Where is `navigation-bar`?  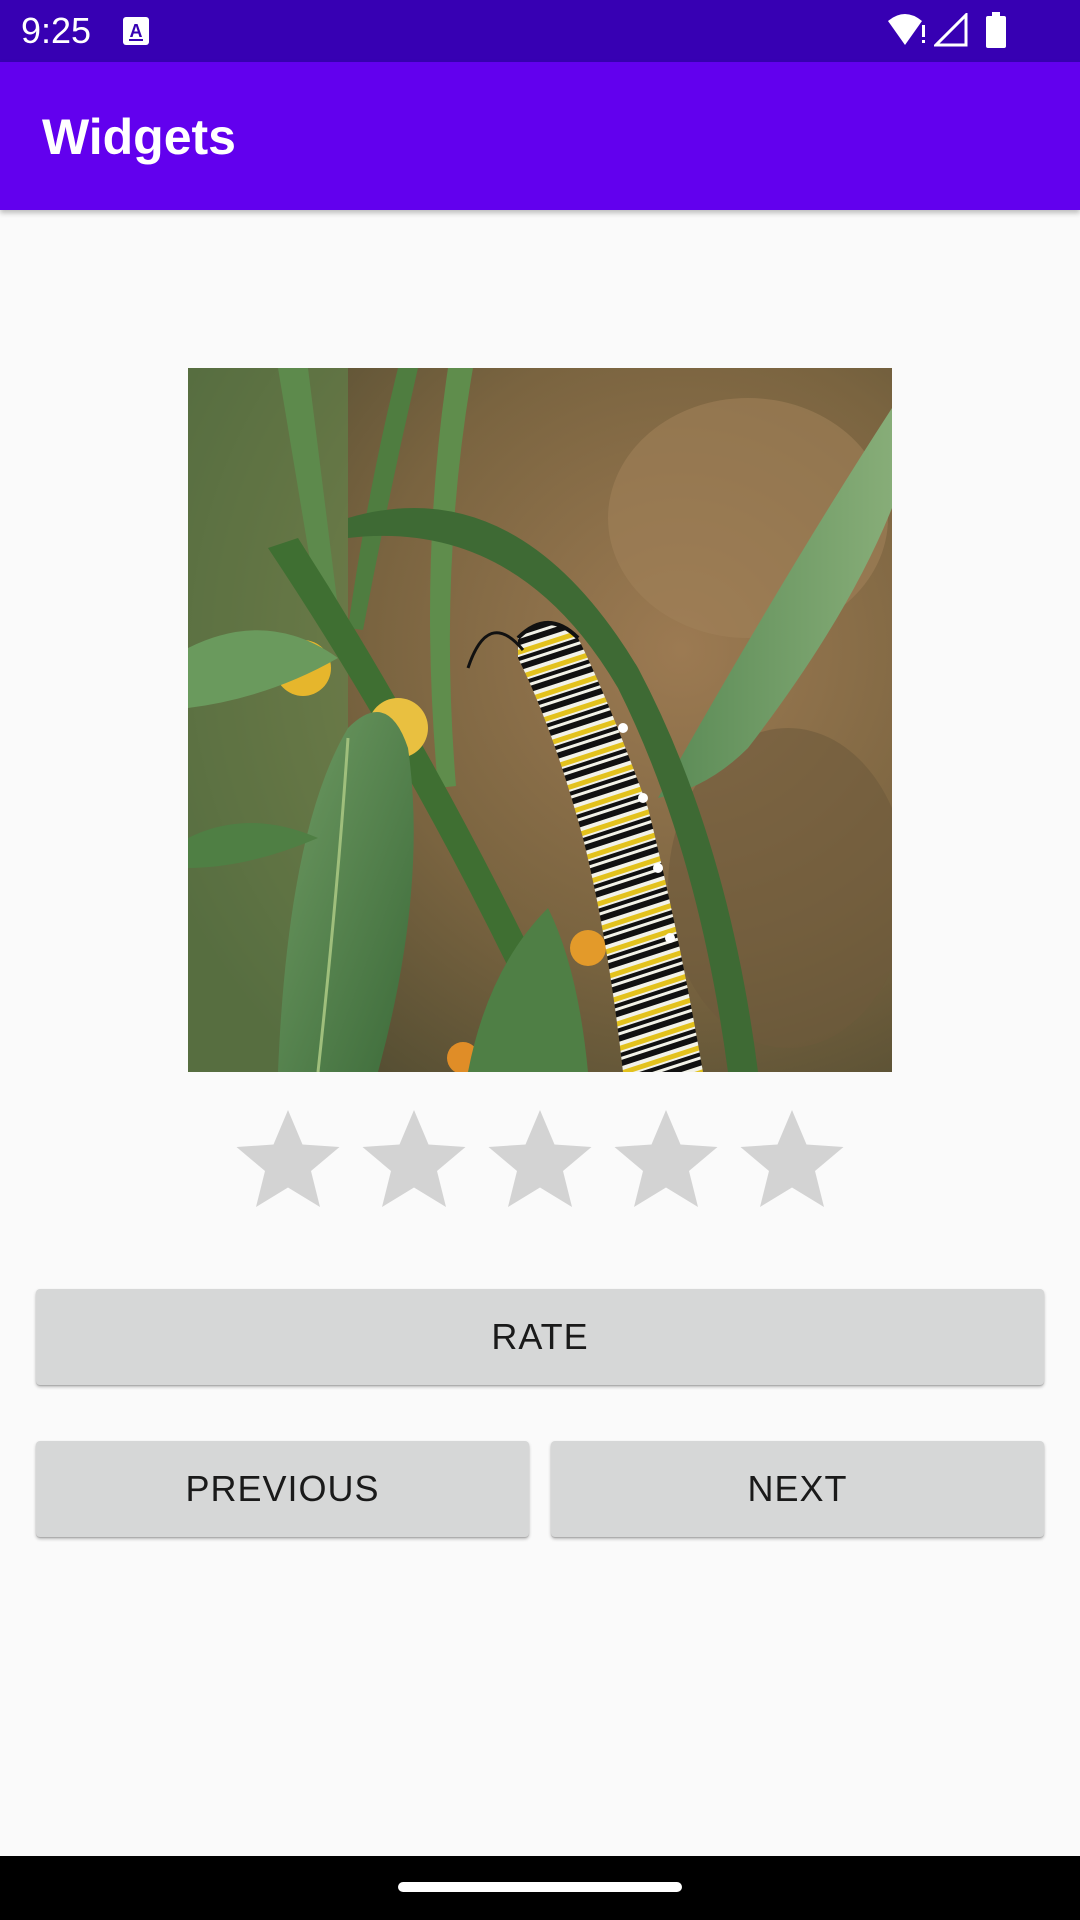 navigation-bar is located at coordinates (540, 1888).